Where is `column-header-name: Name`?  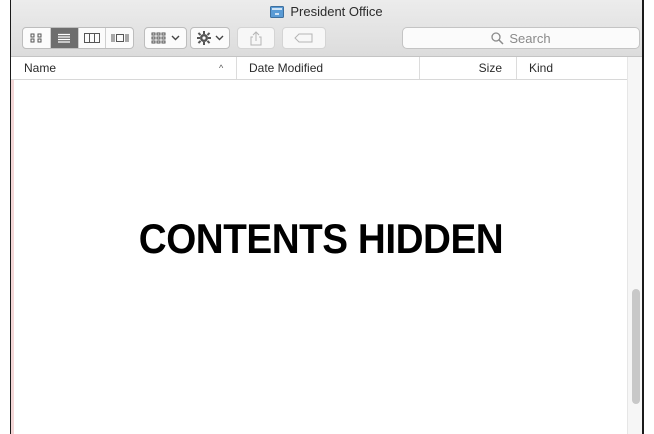
column-header-name: Name is located at coordinates (124, 68).